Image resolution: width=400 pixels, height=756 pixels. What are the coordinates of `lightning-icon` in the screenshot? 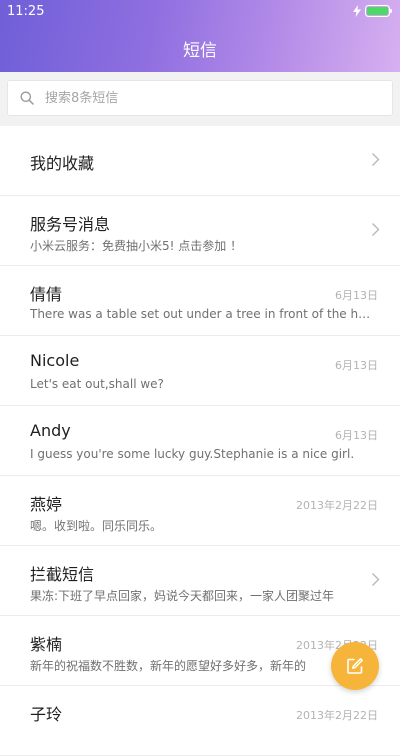 It's located at (357, 11).